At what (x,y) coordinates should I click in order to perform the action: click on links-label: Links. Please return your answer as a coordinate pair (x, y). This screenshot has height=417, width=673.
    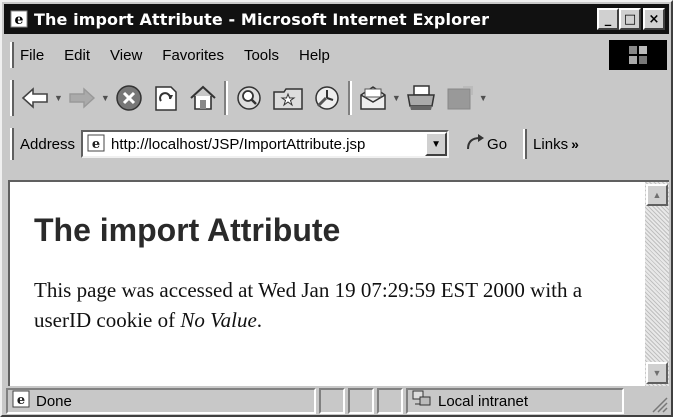
    Looking at the image, I should click on (551, 144).